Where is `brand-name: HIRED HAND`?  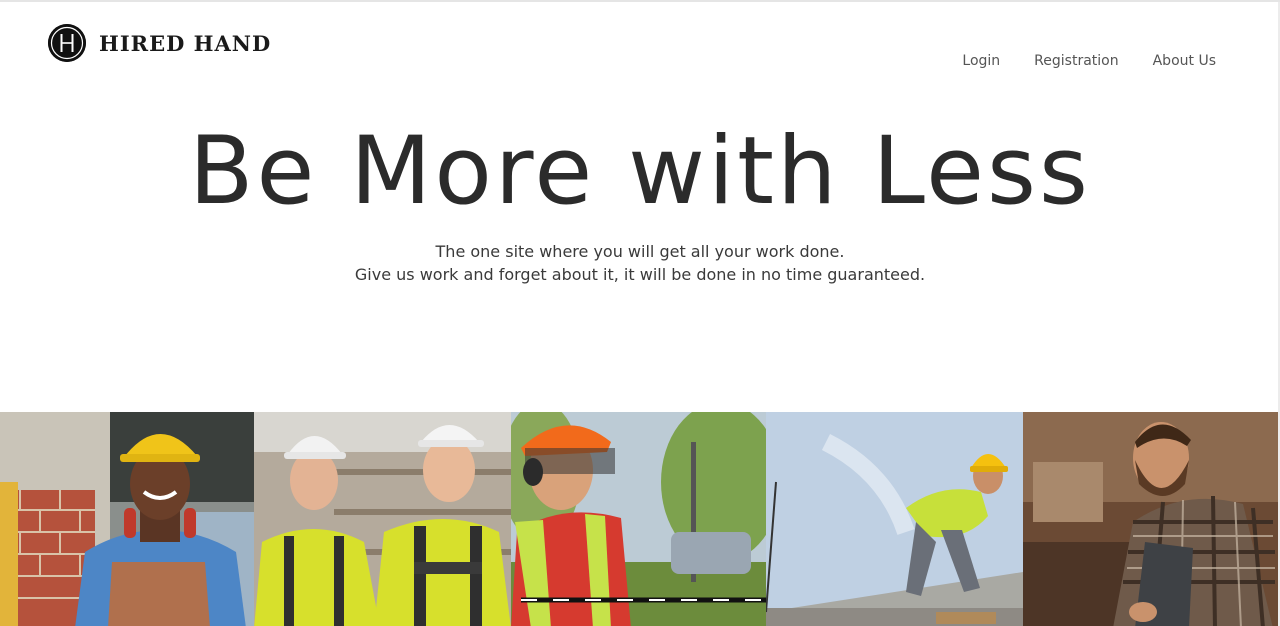
brand-name: HIRED HAND is located at coordinates (185, 43).